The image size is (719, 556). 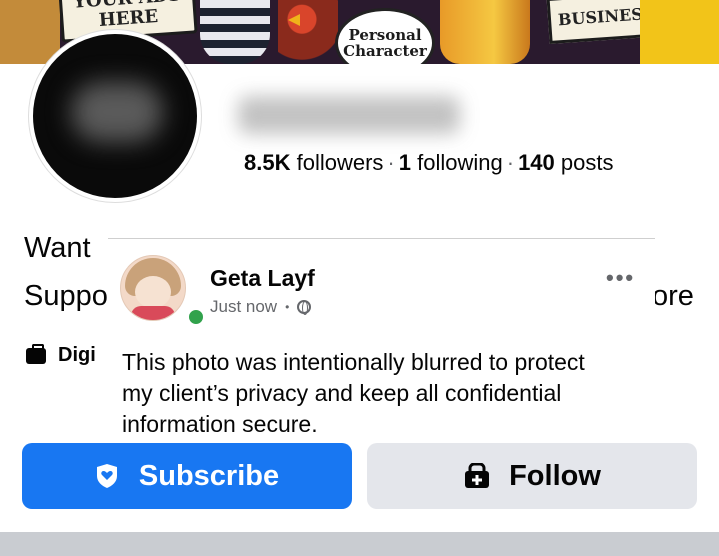 What do you see at coordinates (477, 476) in the screenshot?
I see `add-friend-icon` at bounding box center [477, 476].